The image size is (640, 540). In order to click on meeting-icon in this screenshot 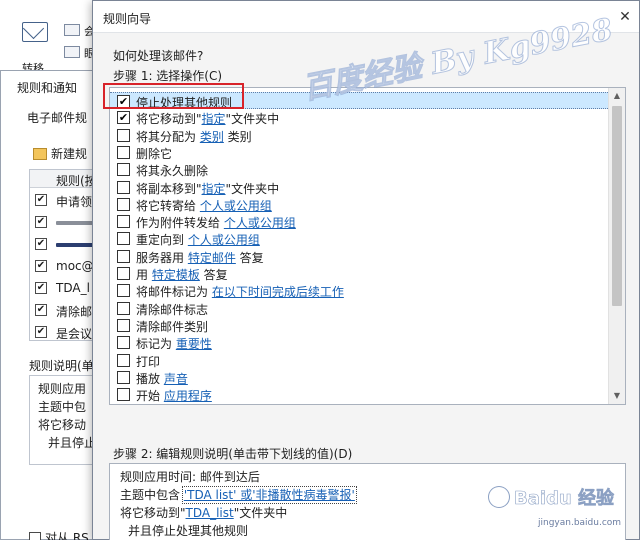, I will do `click(72, 30)`.